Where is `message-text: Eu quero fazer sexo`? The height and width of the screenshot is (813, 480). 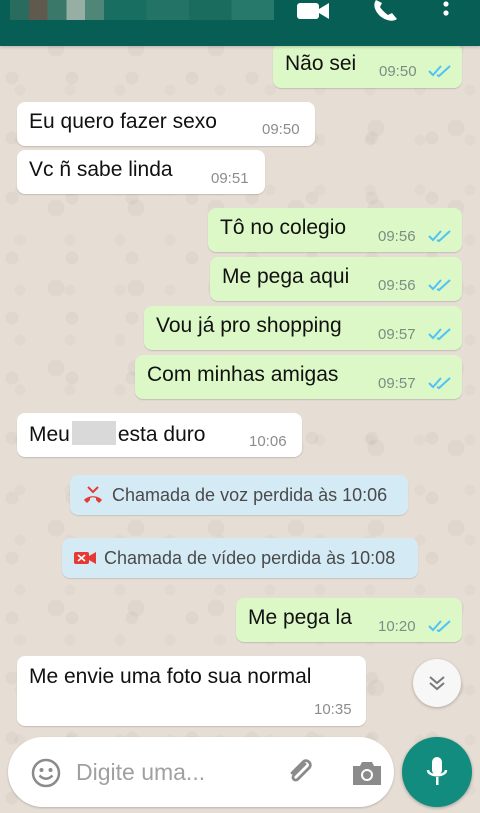
message-text: Eu quero fazer sexo is located at coordinates (123, 121).